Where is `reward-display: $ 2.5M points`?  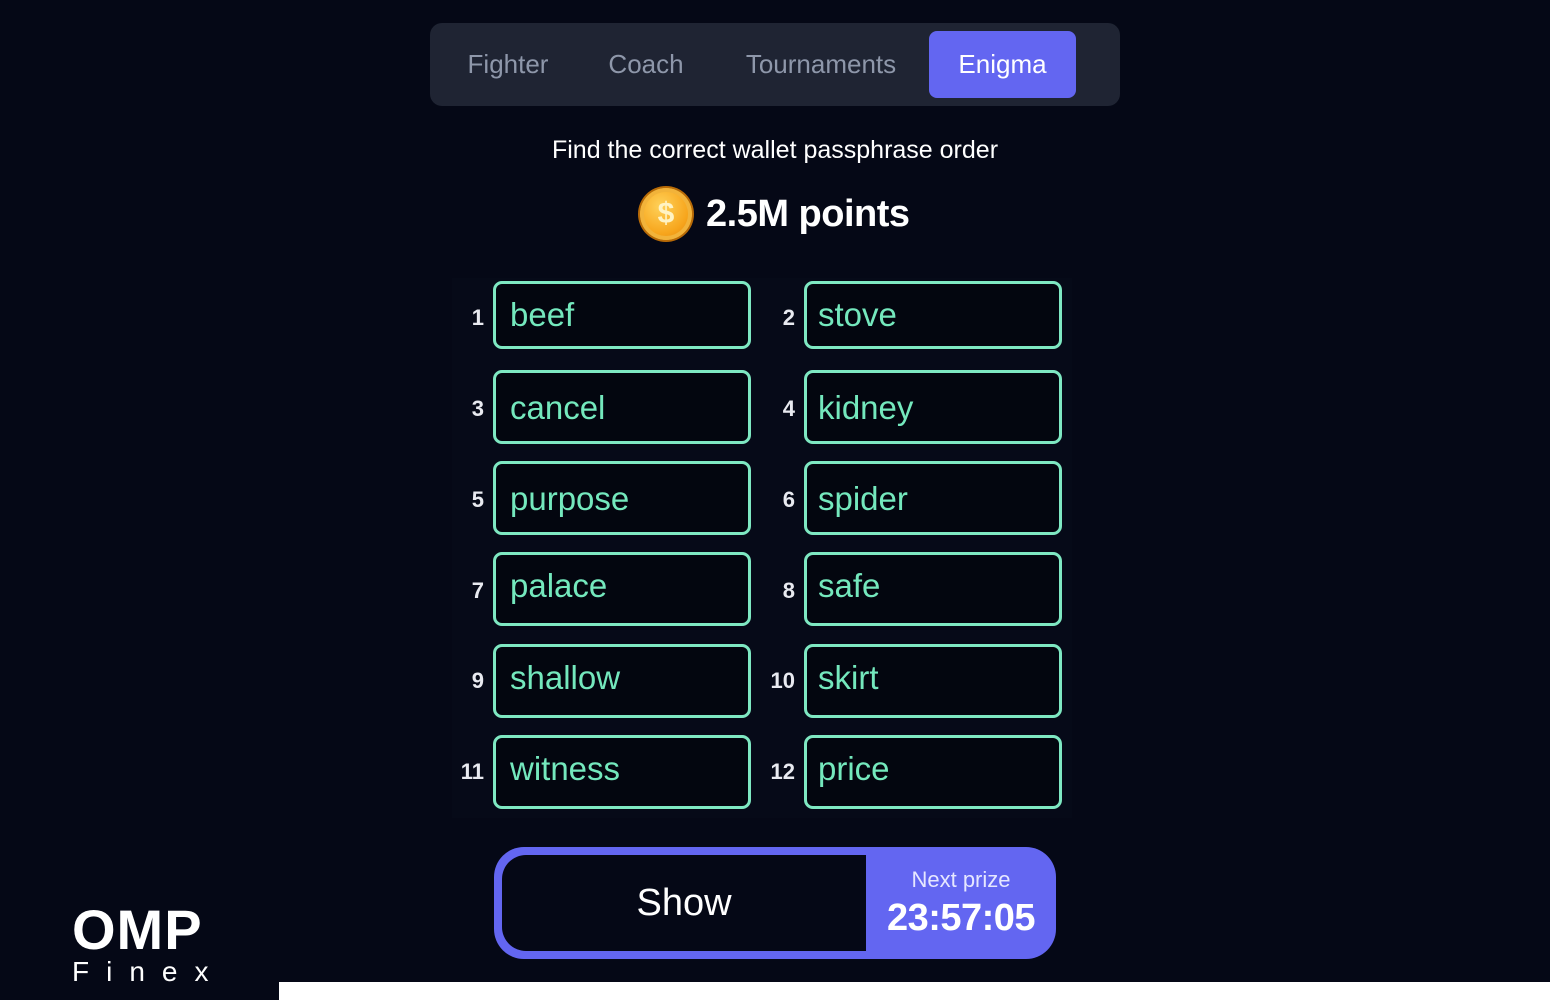 reward-display: $ 2.5M points is located at coordinates (775, 214).